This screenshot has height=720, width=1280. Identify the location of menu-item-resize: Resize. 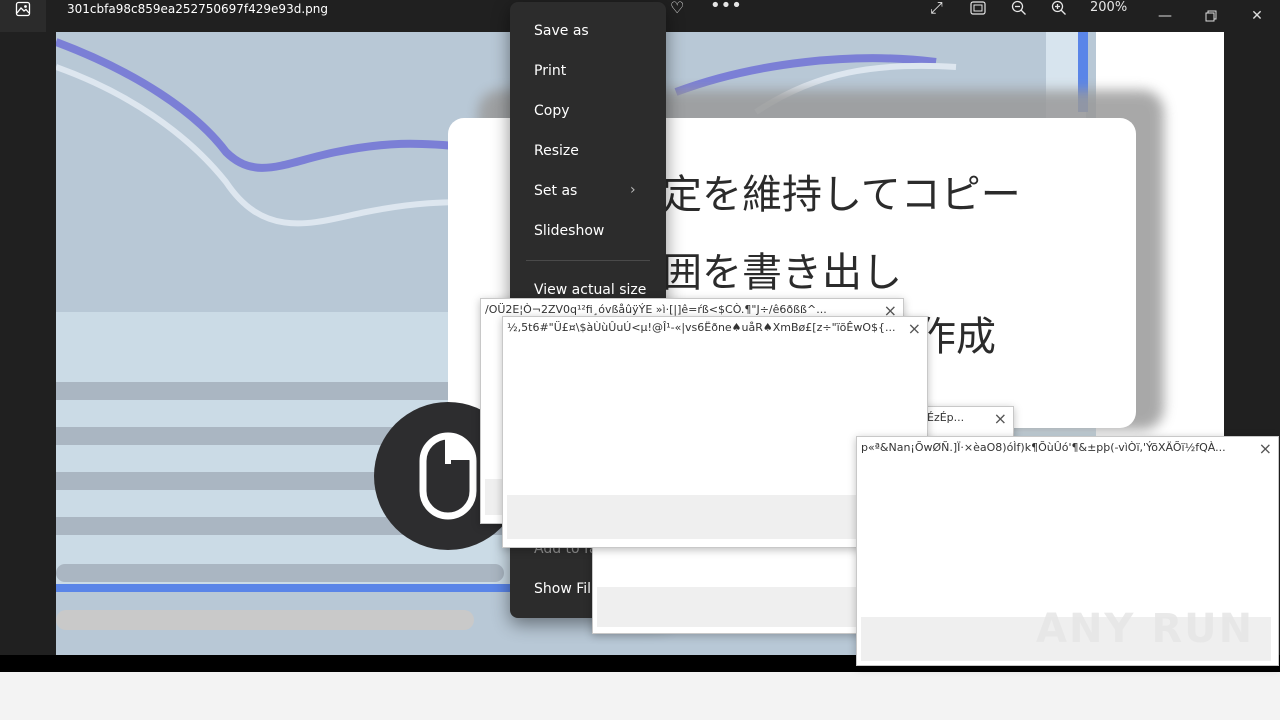
(556, 151).